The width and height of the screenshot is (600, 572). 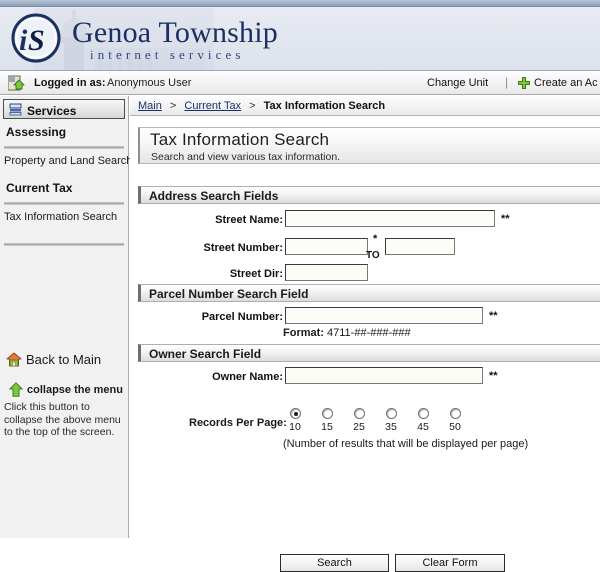 What do you see at coordinates (455, 427) in the screenshot?
I see `records-per-page-value-50: 50` at bounding box center [455, 427].